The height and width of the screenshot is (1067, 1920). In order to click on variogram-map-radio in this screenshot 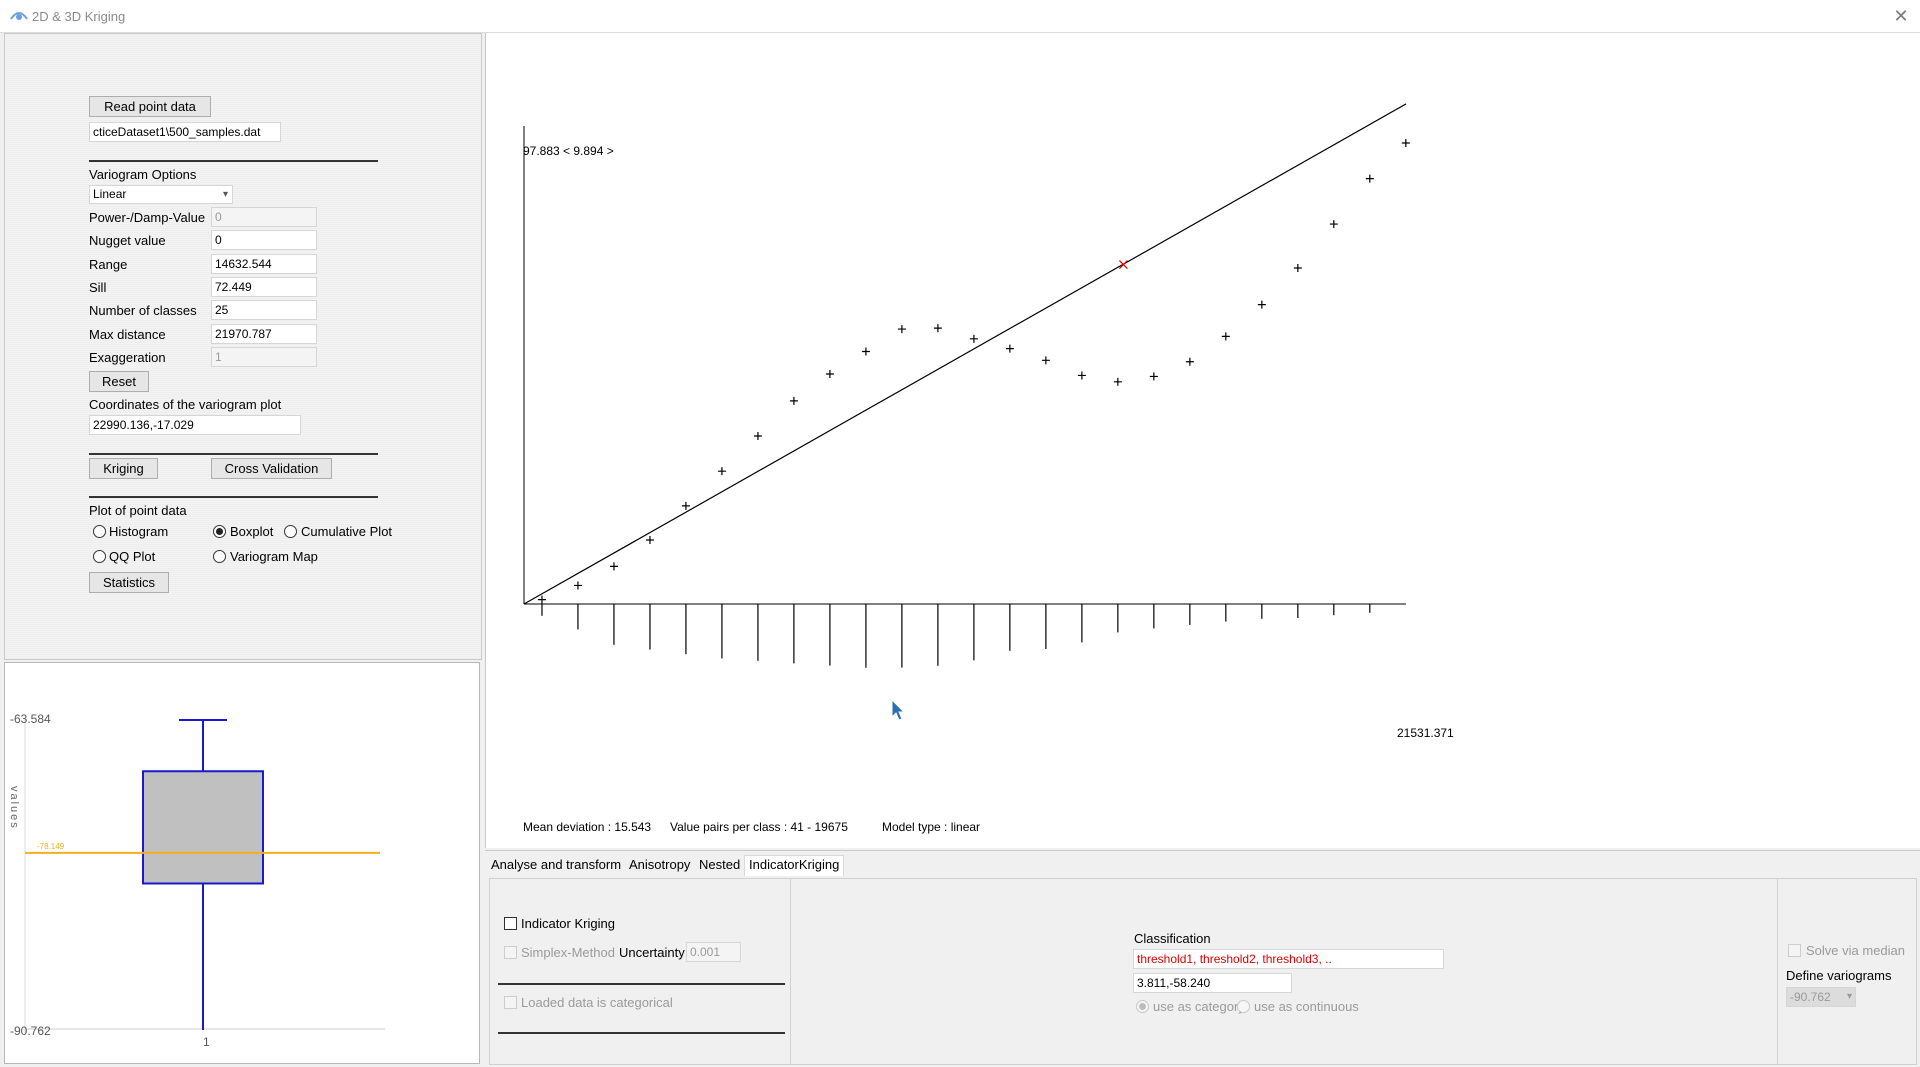, I will do `click(219, 556)`.